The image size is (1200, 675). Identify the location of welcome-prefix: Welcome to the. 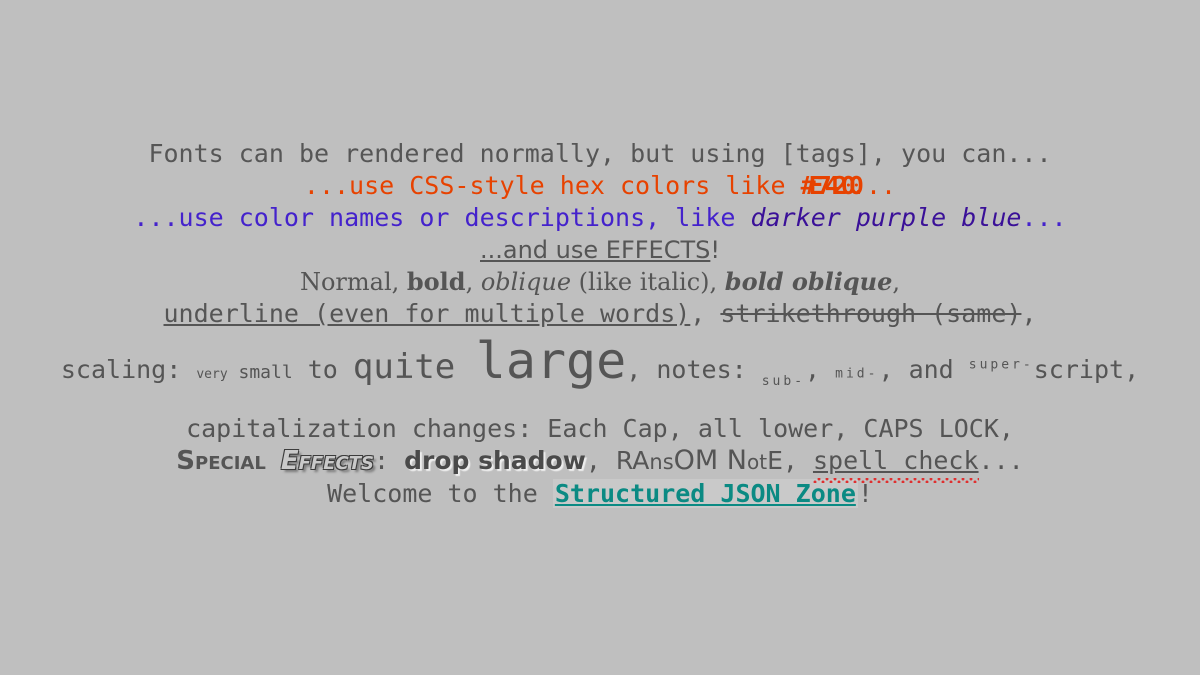
(440, 494).